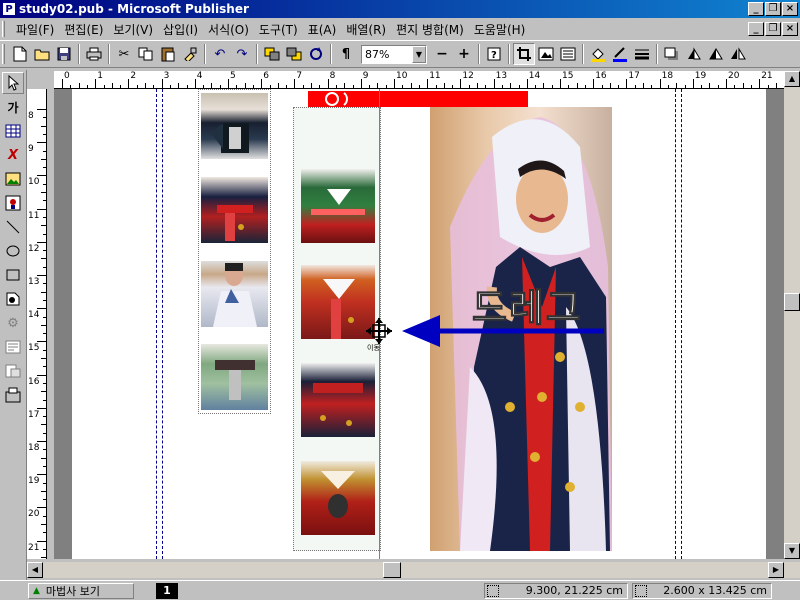 This screenshot has width=800, height=600. Describe the element at coordinates (598, 54) in the screenshot. I see `fill-color-icon` at that location.